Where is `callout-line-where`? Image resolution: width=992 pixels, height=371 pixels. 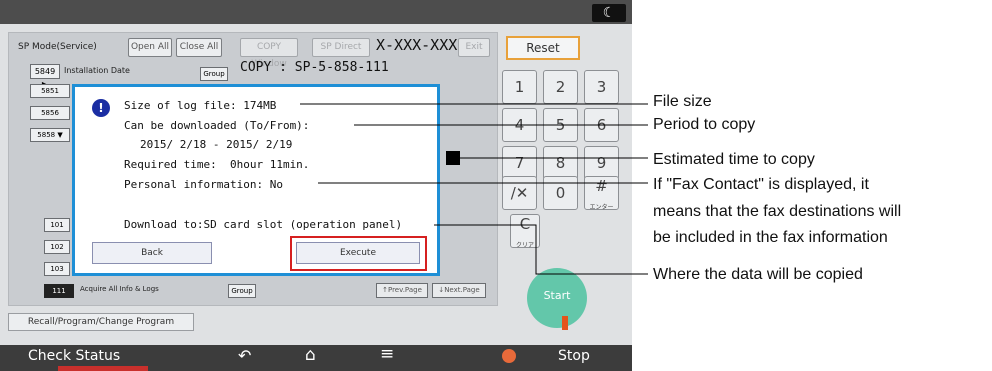 callout-line-where is located at coordinates (541, 249).